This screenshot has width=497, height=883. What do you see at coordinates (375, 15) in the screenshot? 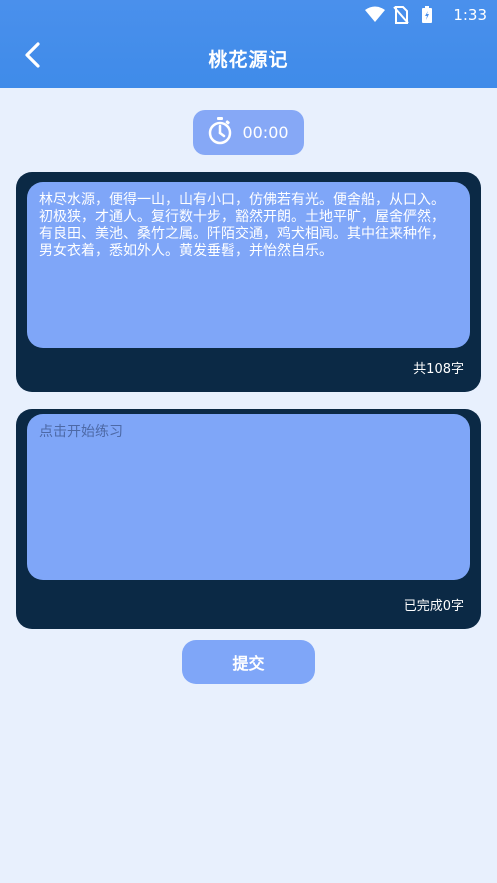
I see `wifi-icon` at bounding box center [375, 15].